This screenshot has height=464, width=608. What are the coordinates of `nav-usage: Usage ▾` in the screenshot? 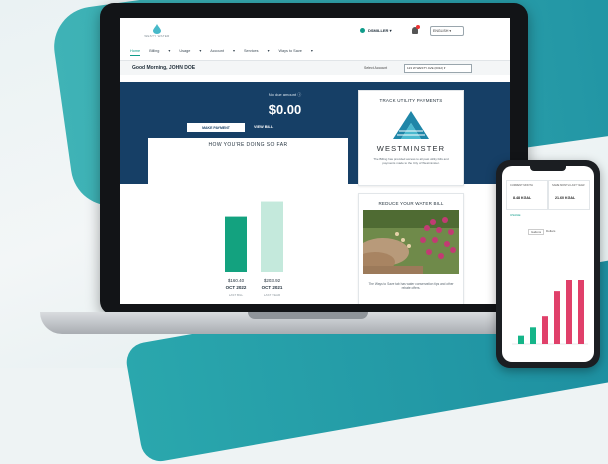 It's located at (190, 51).